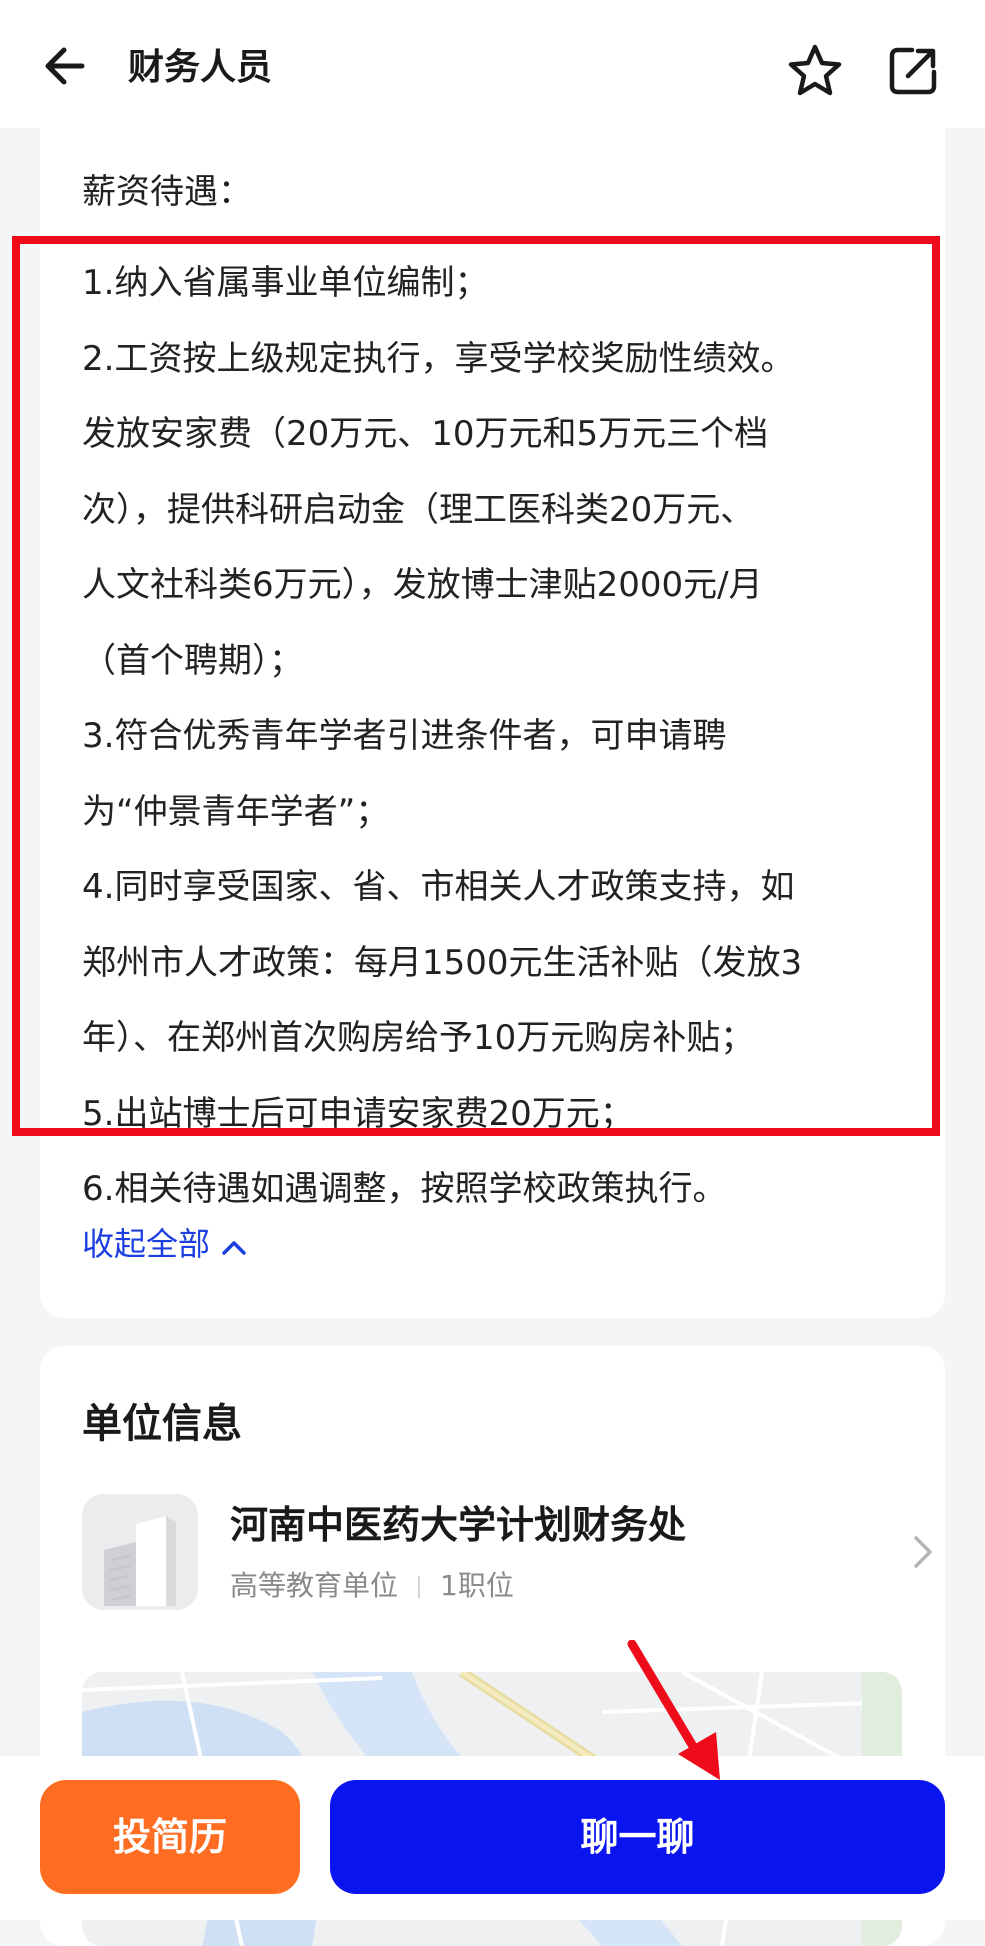 Image resolution: width=985 pixels, height=1946 pixels. Describe the element at coordinates (404, 736) in the screenshot. I see `salary-line: 3.符合优秀青年学者引进条件者，可申请聘` at that location.